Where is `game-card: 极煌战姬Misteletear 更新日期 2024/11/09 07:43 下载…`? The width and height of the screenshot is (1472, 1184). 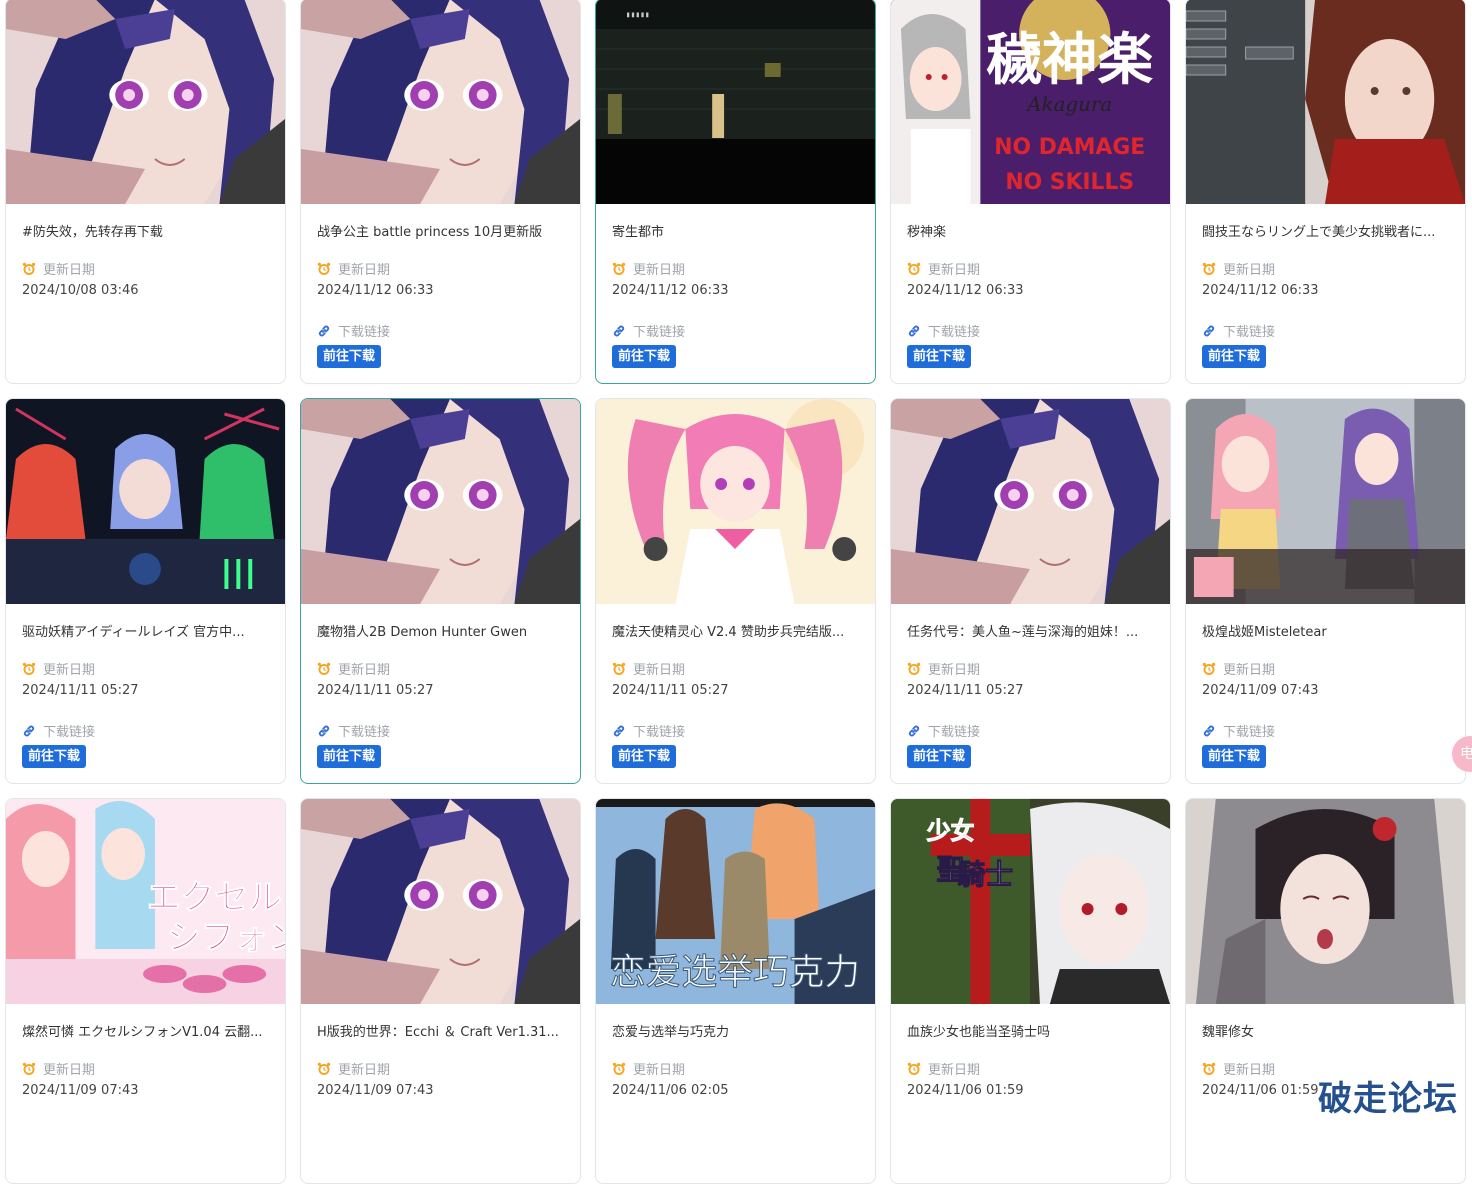 game-card: 极煌战姬Misteletear 更新日期 2024/11/09 07:43 下载… is located at coordinates (1325, 591).